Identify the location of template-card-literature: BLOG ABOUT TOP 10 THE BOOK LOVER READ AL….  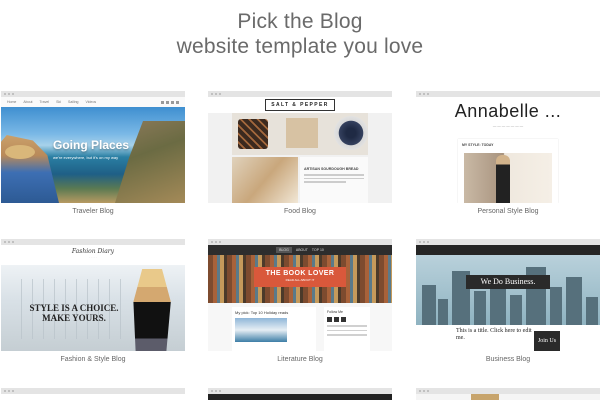
(300, 301).